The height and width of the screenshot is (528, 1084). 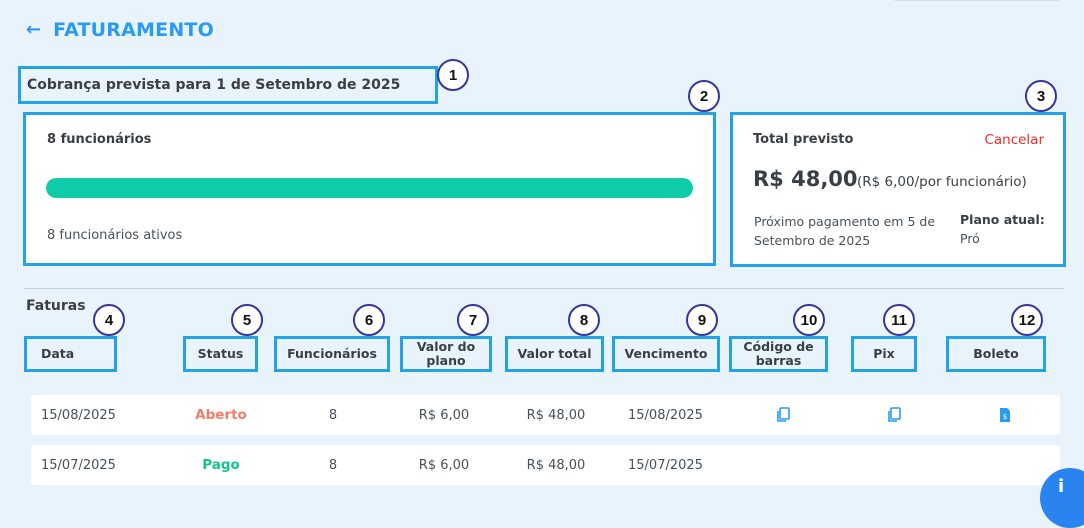 I want to click on column-header-status: Status, so click(x=220, y=354).